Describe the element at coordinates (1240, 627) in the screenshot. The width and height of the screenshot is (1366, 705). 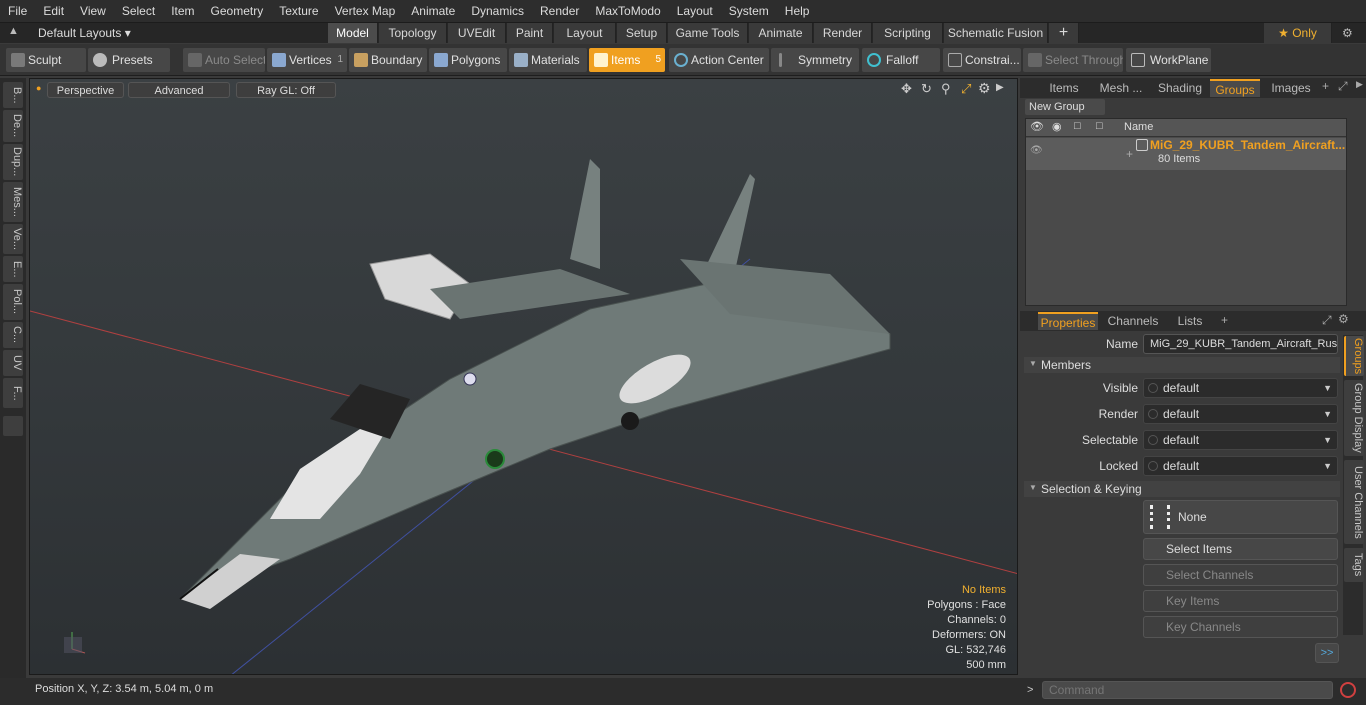
I see `key-channels-button: Key Channels` at that location.